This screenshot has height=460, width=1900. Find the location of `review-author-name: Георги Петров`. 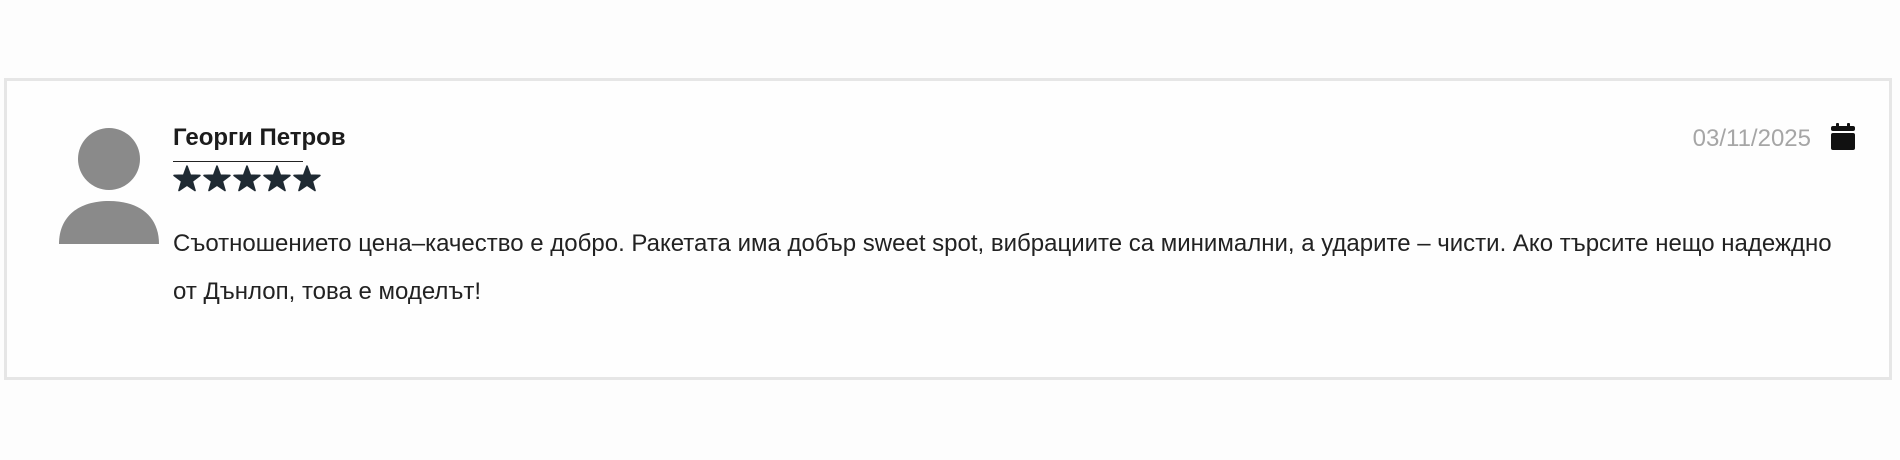

review-author-name: Георги Петров is located at coordinates (259, 137).